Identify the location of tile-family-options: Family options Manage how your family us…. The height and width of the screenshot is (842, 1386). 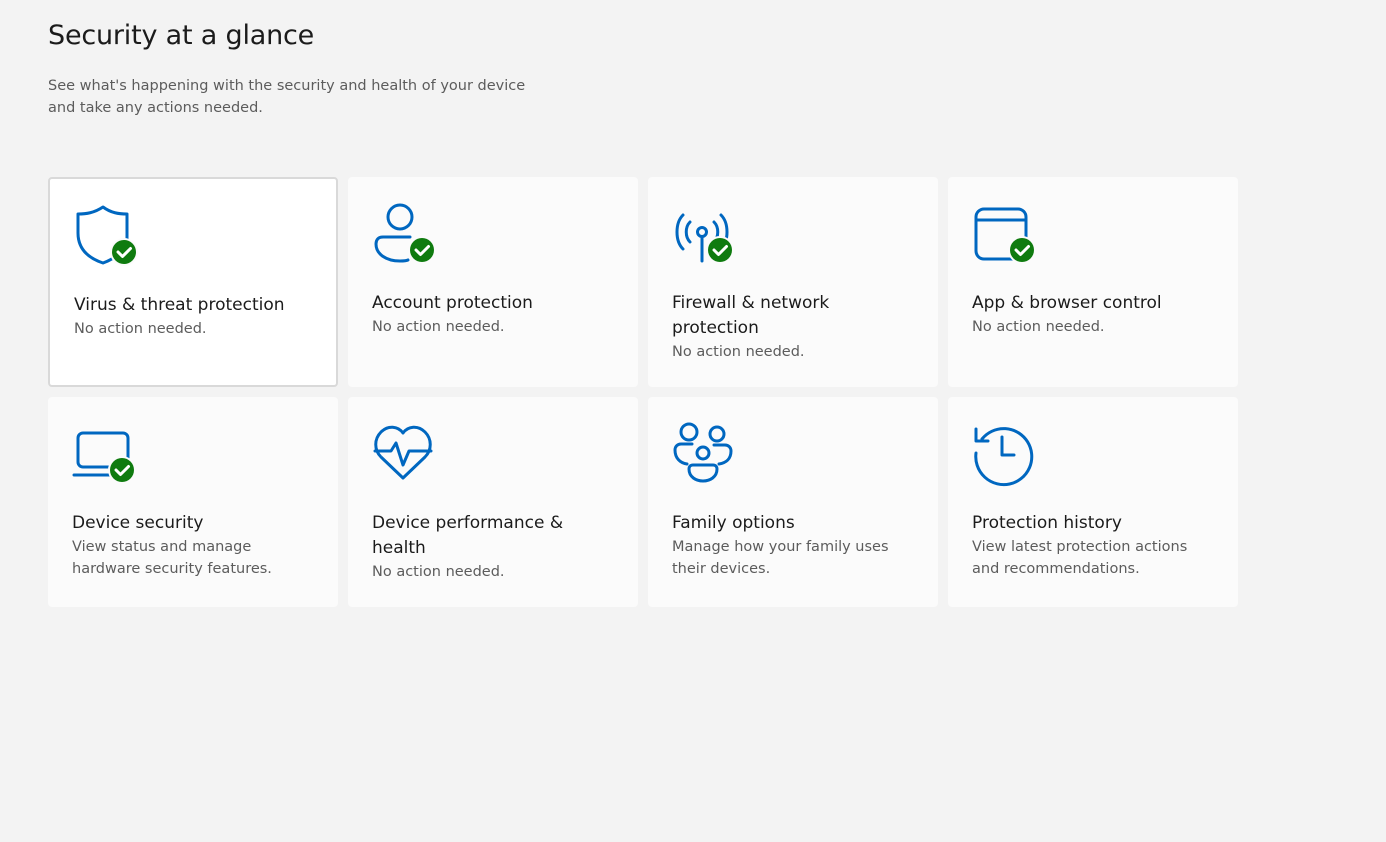
(793, 502).